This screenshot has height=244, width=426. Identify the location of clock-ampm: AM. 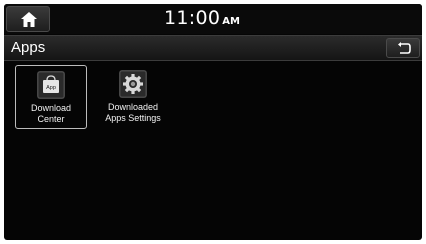
(231, 21).